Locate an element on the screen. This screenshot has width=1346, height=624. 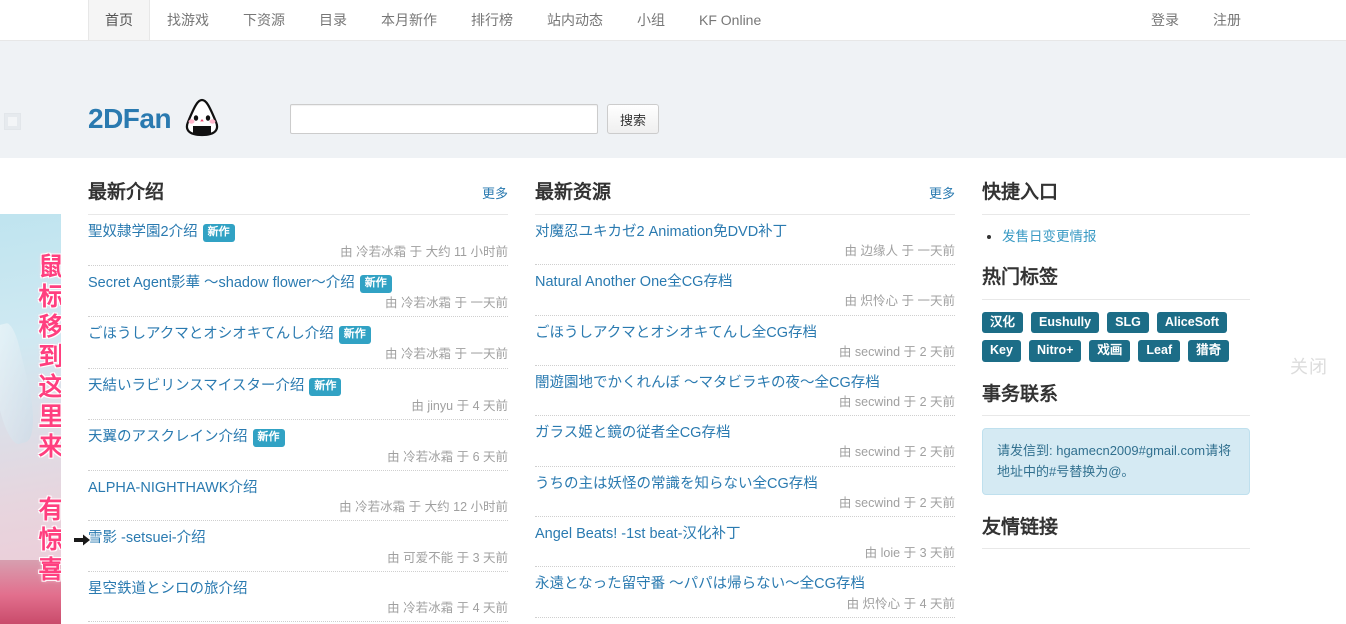
list-item: 天結いラビリンスマイスター介绍 新作 由 jinyu 于 4 天前 is located at coordinates (298, 394).